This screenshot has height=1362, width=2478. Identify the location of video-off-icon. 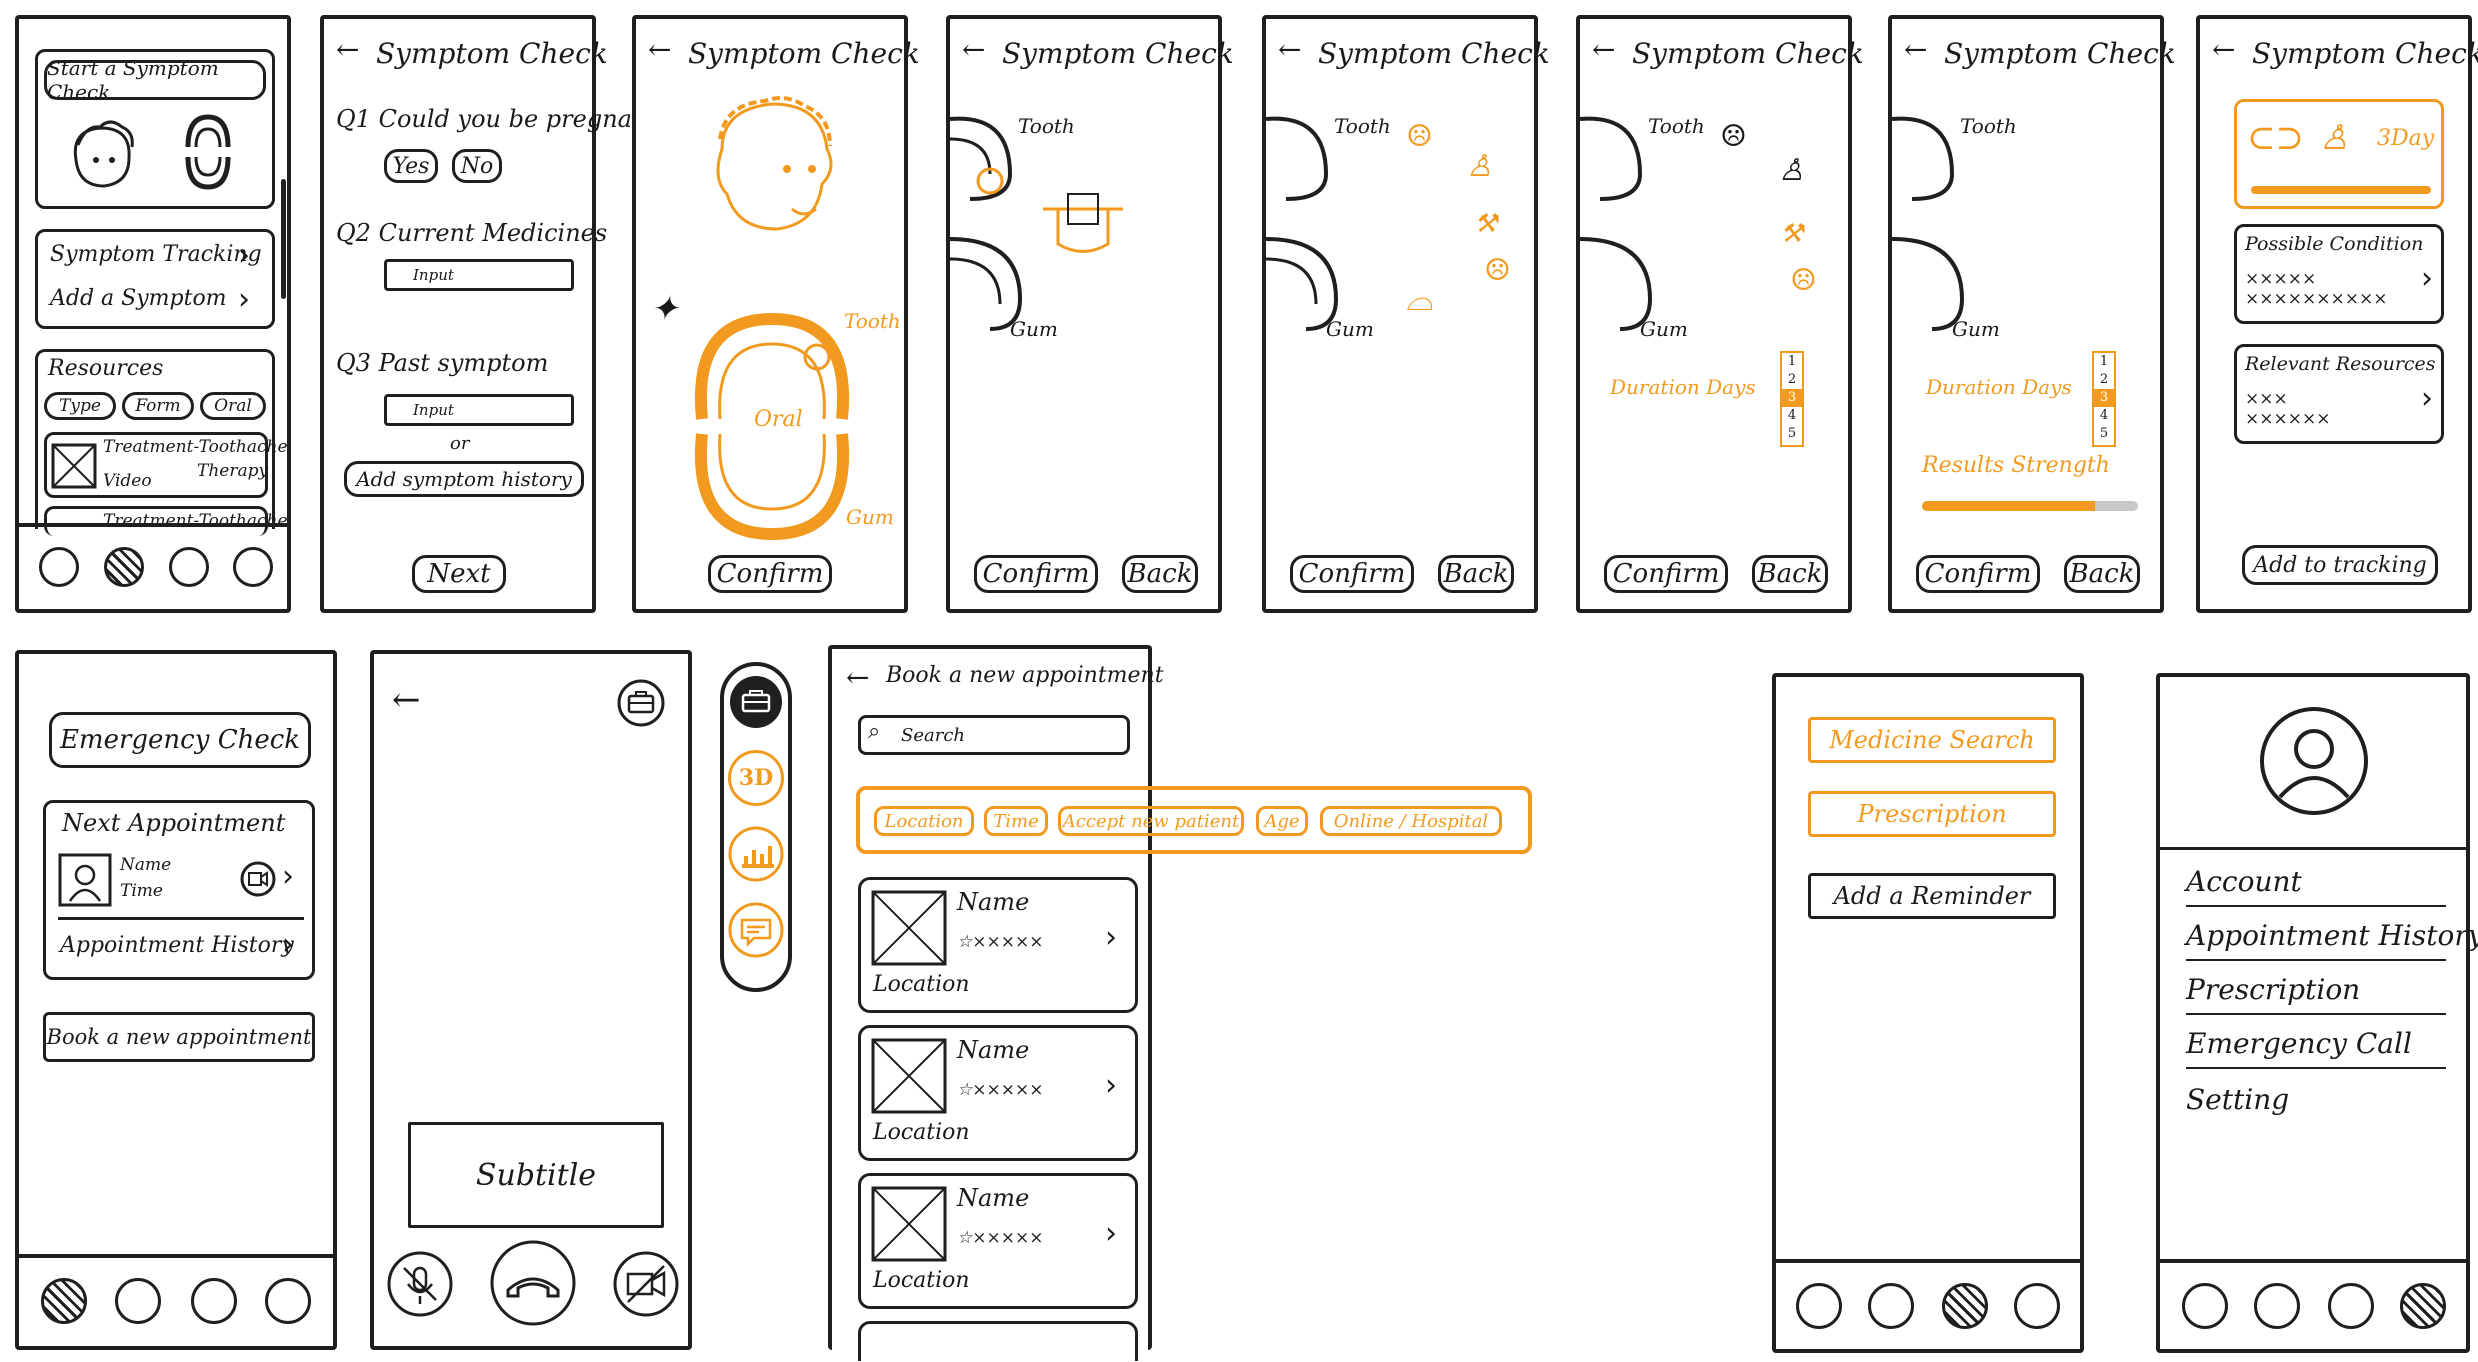
(646, 1284).